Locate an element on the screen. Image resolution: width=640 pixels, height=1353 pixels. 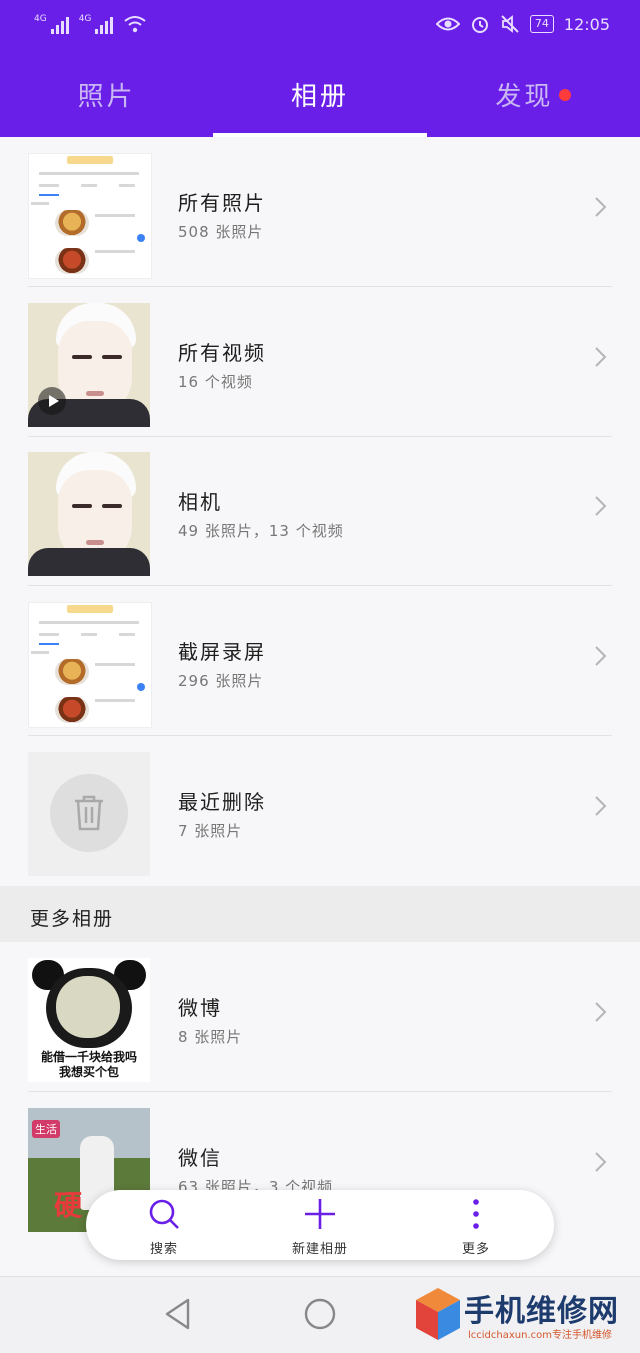
album-count: 7 张照片 is located at coordinates (210, 831).